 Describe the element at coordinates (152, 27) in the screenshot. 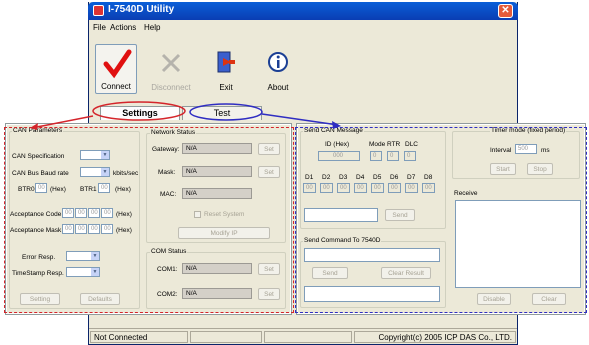

I see `menu-help: Help` at that location.